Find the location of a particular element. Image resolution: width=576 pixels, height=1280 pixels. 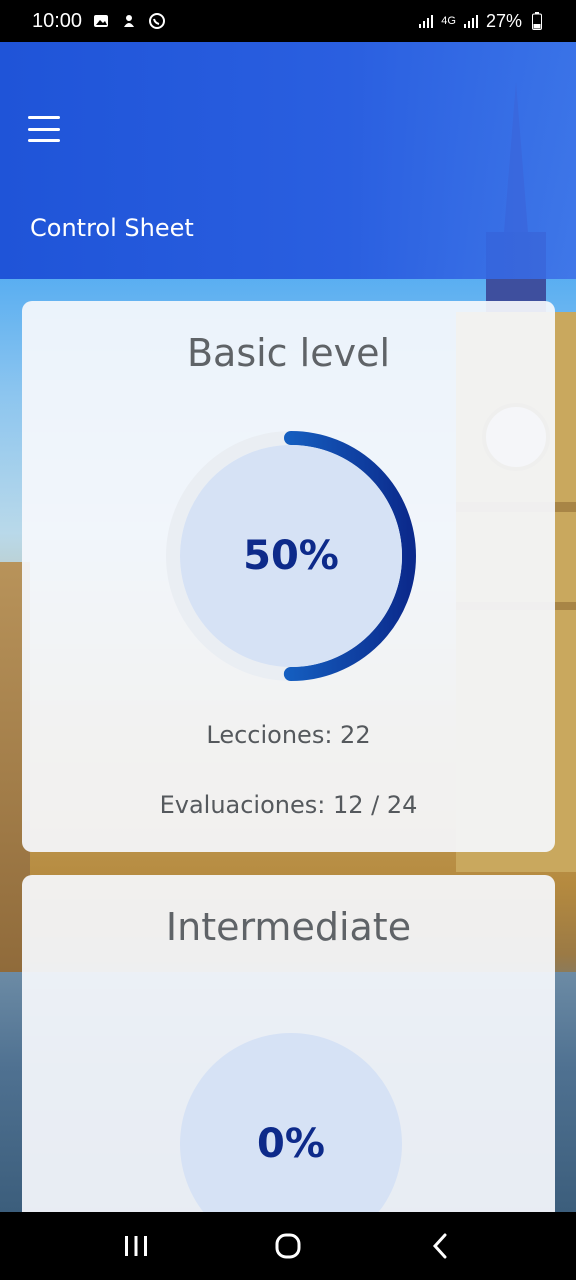

battery-icon is located at coordinates (537, 21).